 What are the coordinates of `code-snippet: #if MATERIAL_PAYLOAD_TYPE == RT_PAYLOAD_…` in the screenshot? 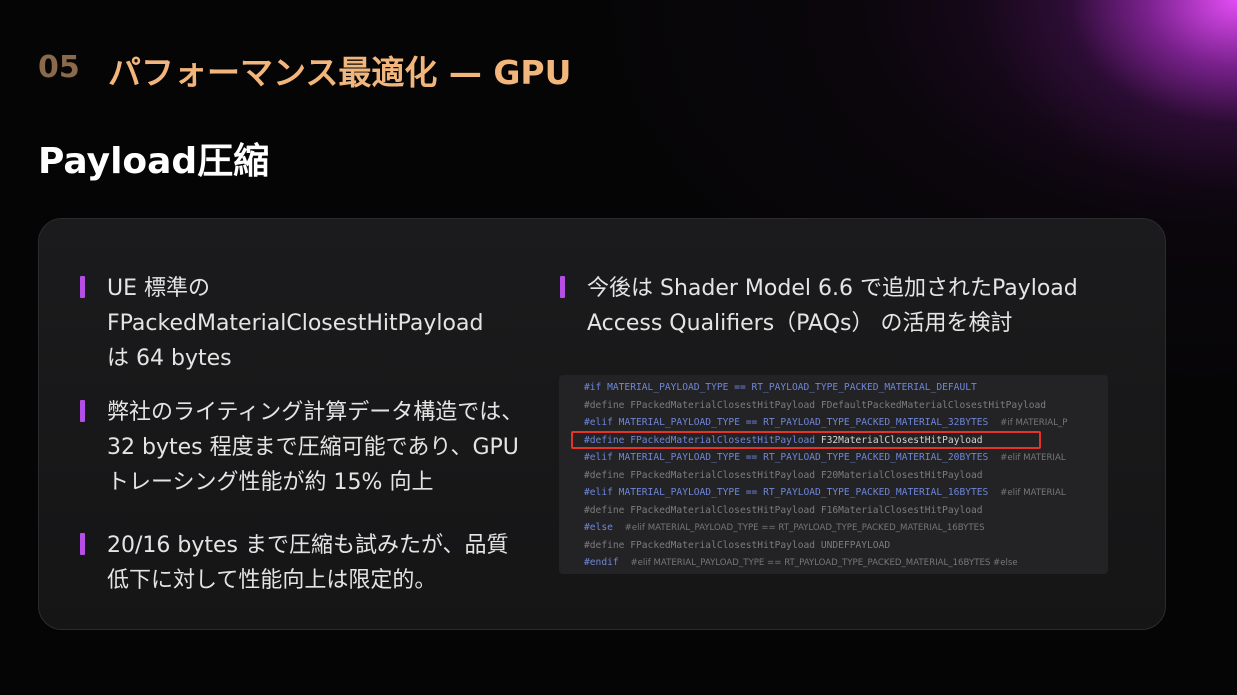 It's located at (833, 474).